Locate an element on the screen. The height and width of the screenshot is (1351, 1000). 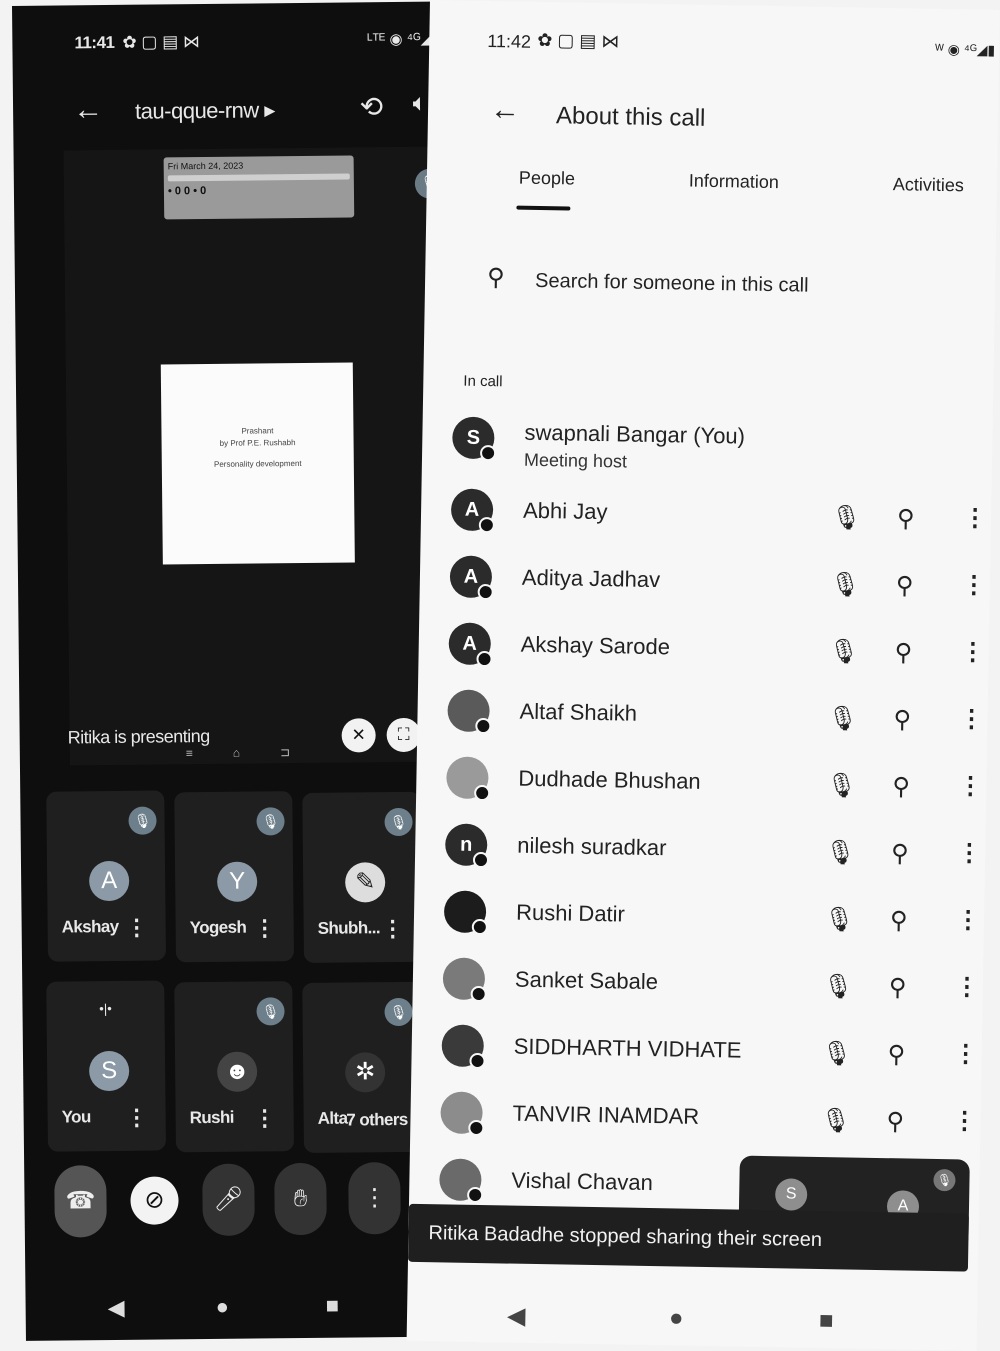
meeting-code: tau-qque-rnw ▸ is located at coordinates (205, 110).